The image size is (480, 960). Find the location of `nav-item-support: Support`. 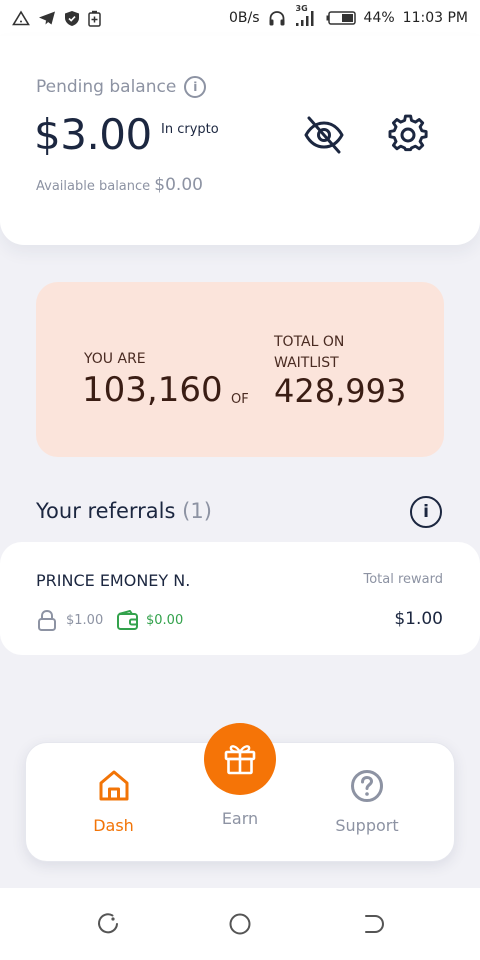

nav-item-support: Support is located at coordinates (367, 802).